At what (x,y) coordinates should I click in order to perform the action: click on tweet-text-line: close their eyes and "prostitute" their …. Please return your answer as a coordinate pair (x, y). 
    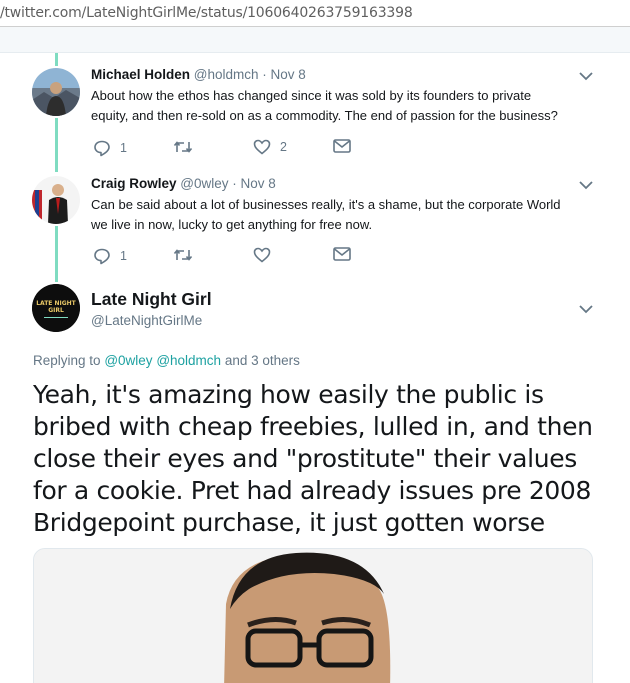
    Looking at the image, I should click on (305, 458).